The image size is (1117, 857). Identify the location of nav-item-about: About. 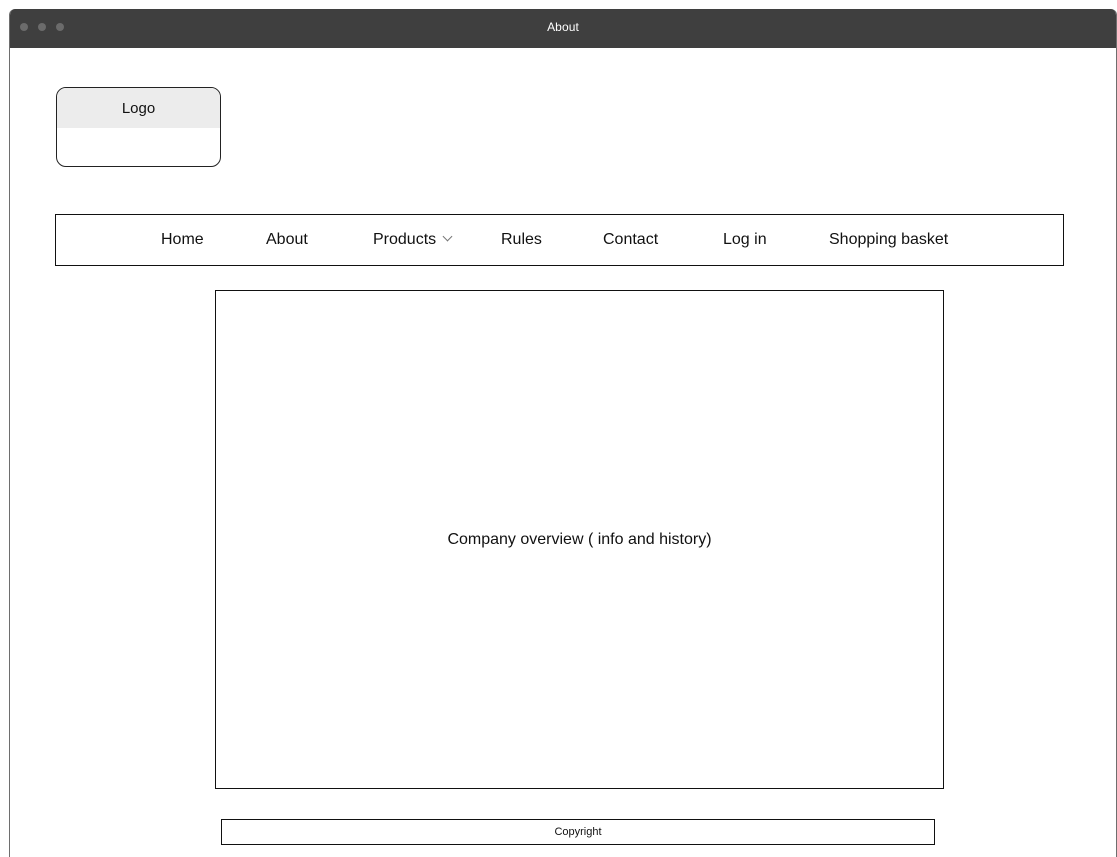
(287, 240).